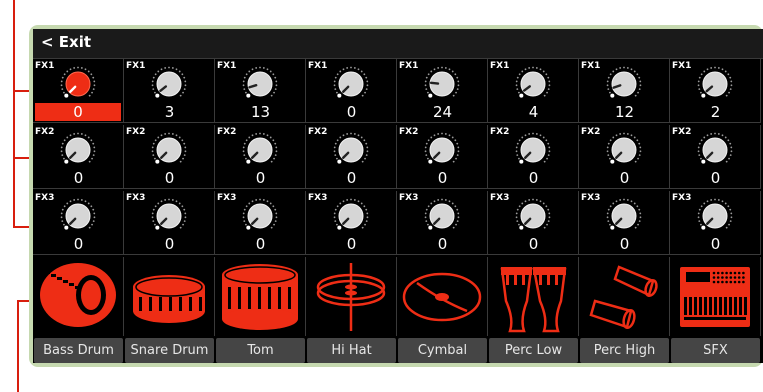 This screenshot has width=763, height=392. I want to click on drum-family-tab: Hi Hat, so click(351, 350).